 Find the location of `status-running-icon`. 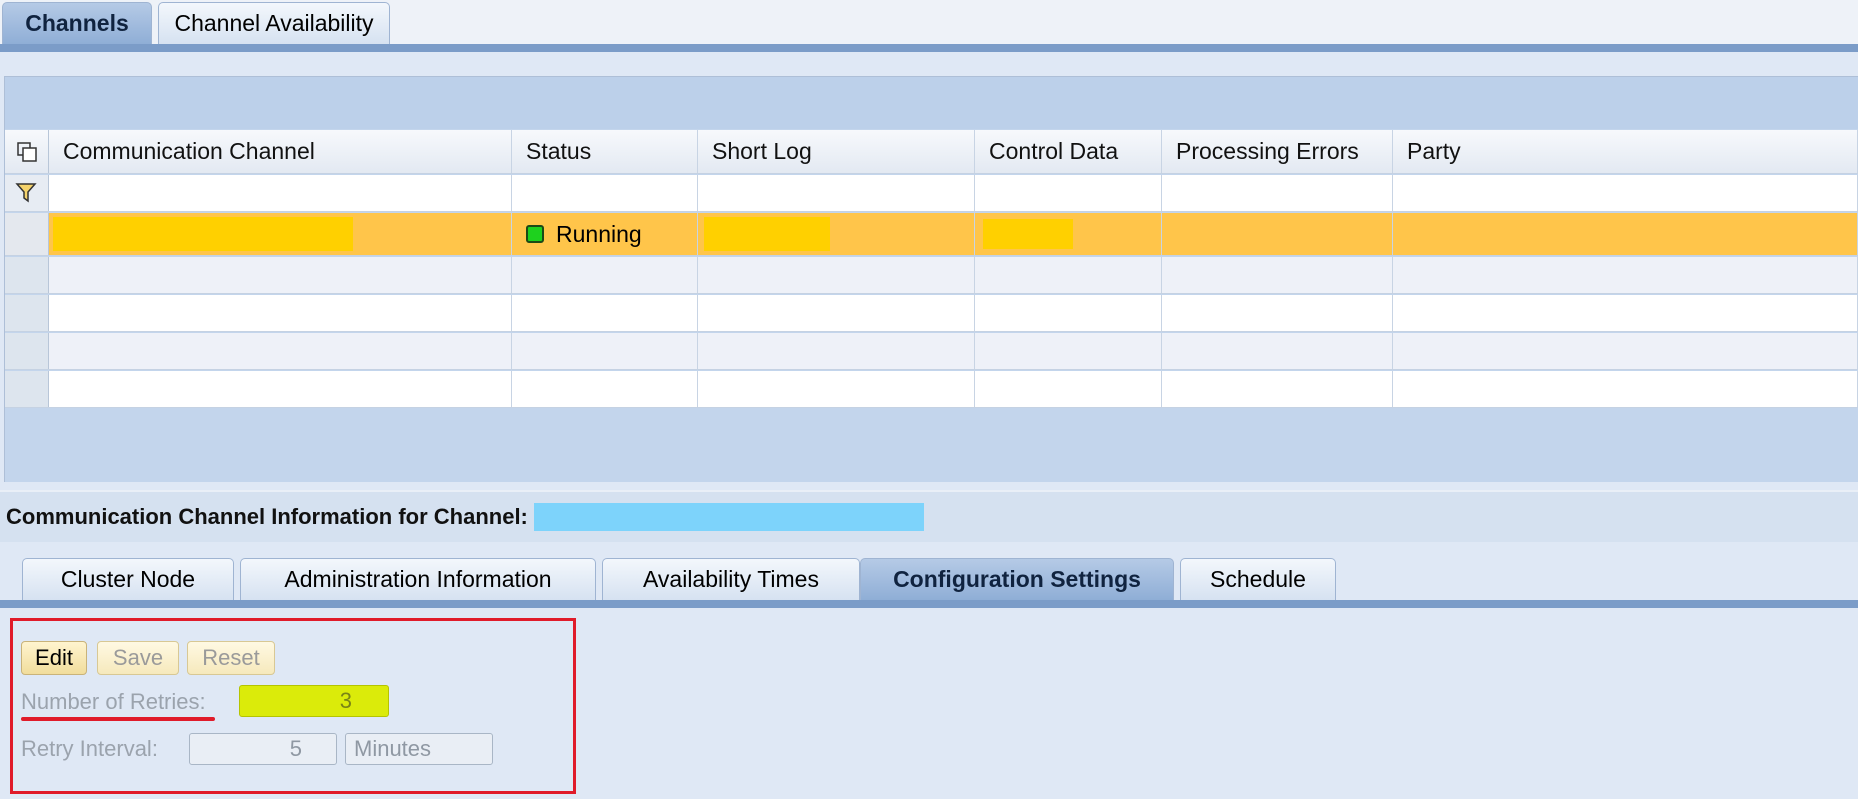

status-running-icon is located at coordinates (535, 234).